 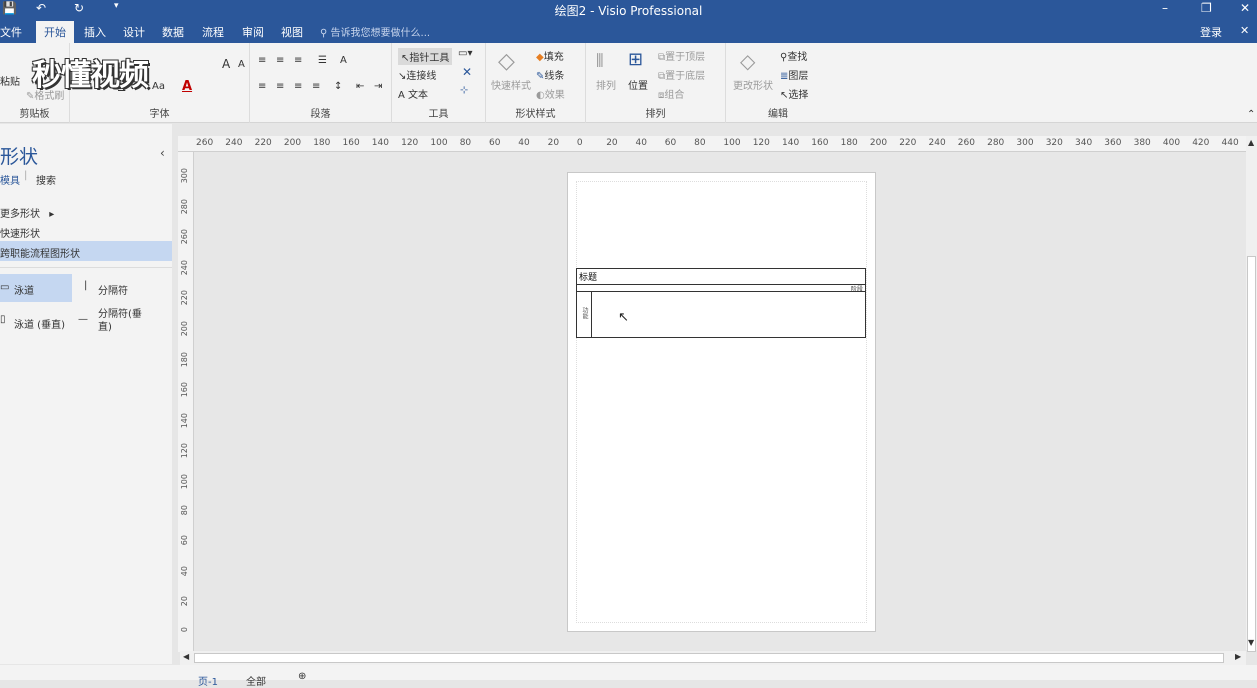 I want to click on tab-data: 数据, so click(x=173, y=32).